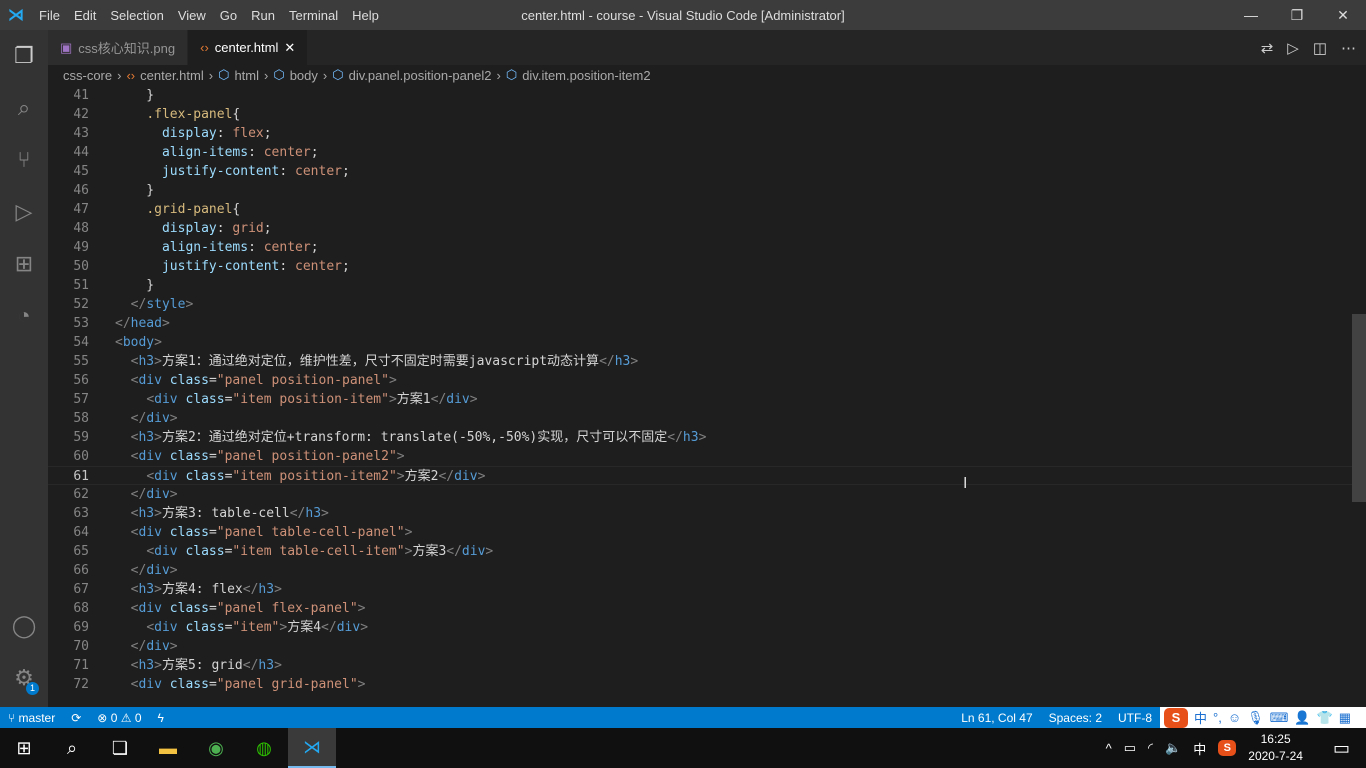  I want to click on breadcrumb-item: css-core, so click(87, 75).